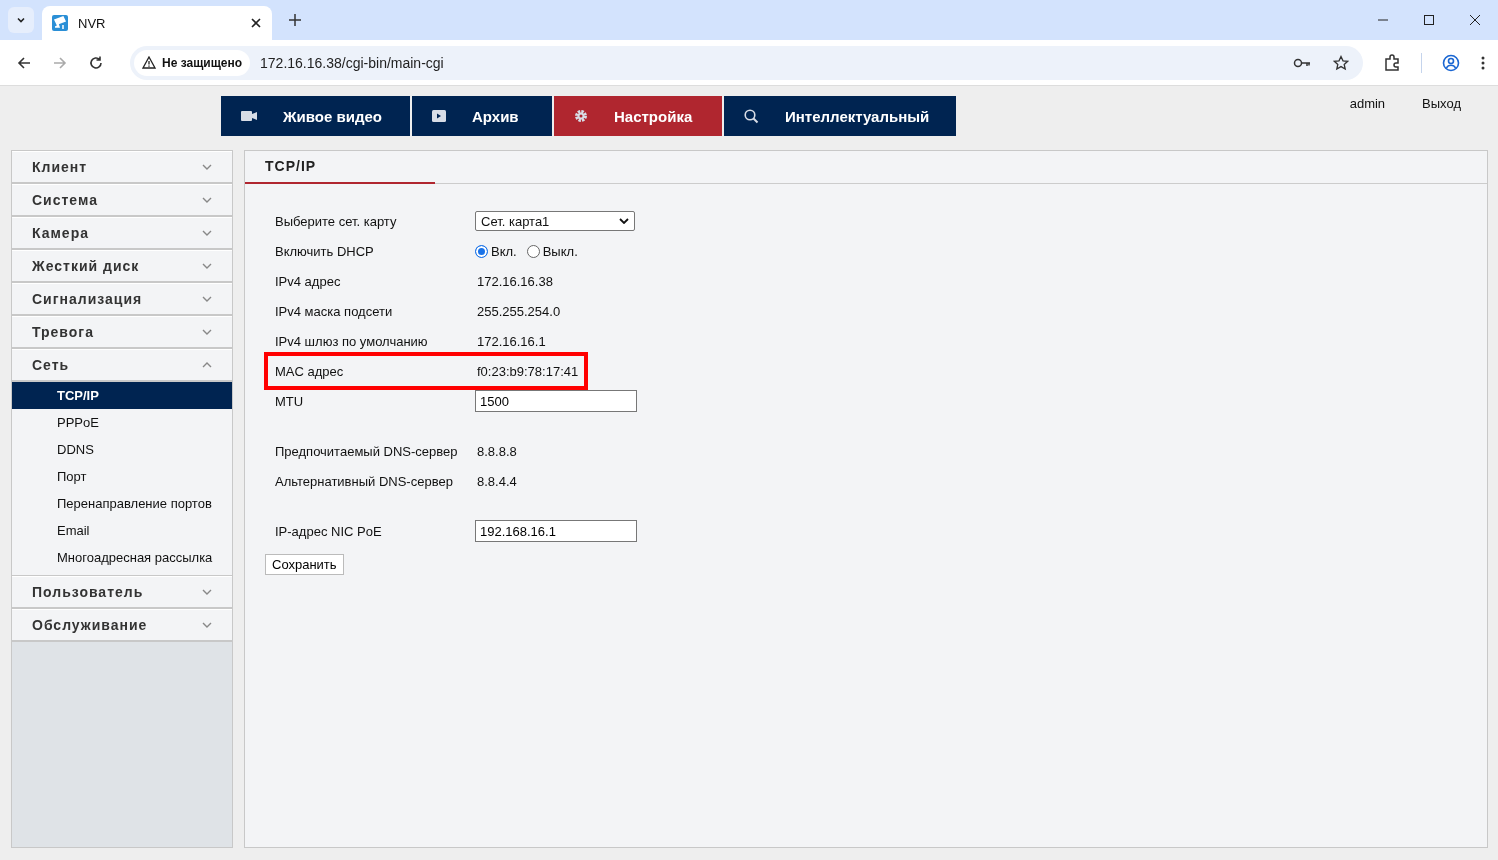 This screenshot has width=1498, height=860. Describe the element at coordinates (92, 23) in the screenshot. I see `tab-title: NVR` at that location.